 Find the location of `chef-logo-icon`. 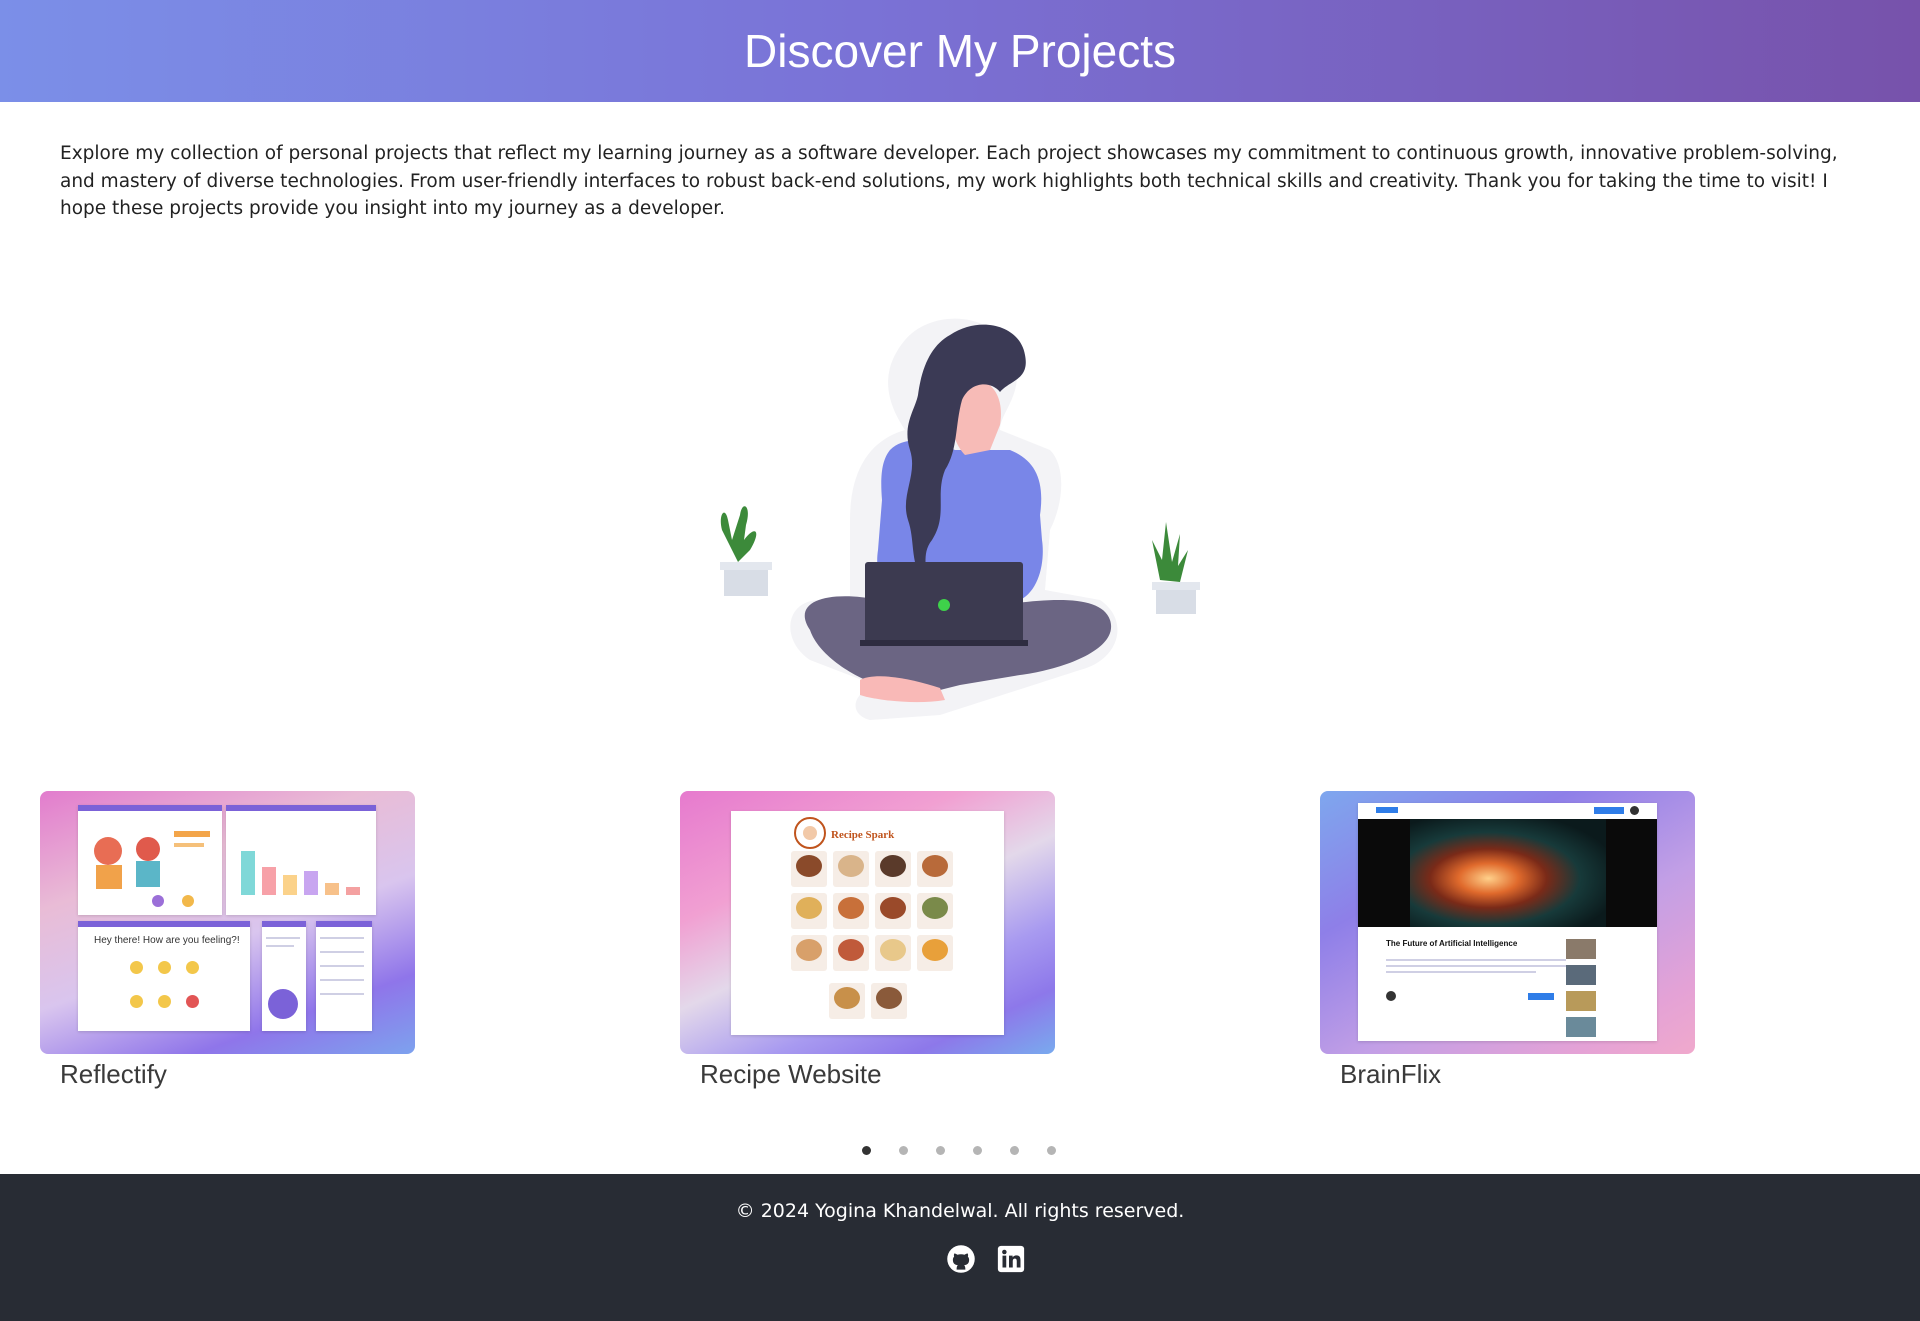

chef-logo-icon is located at coordinates (810, 833).